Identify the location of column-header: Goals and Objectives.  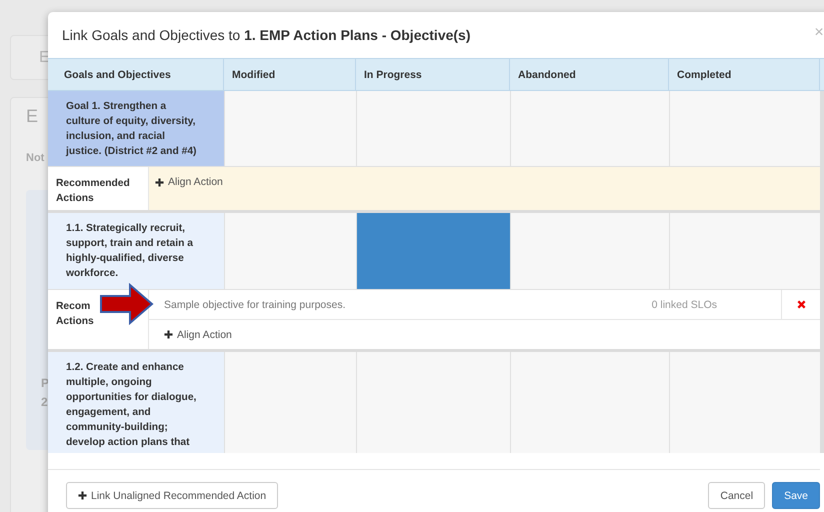
(136, 74).